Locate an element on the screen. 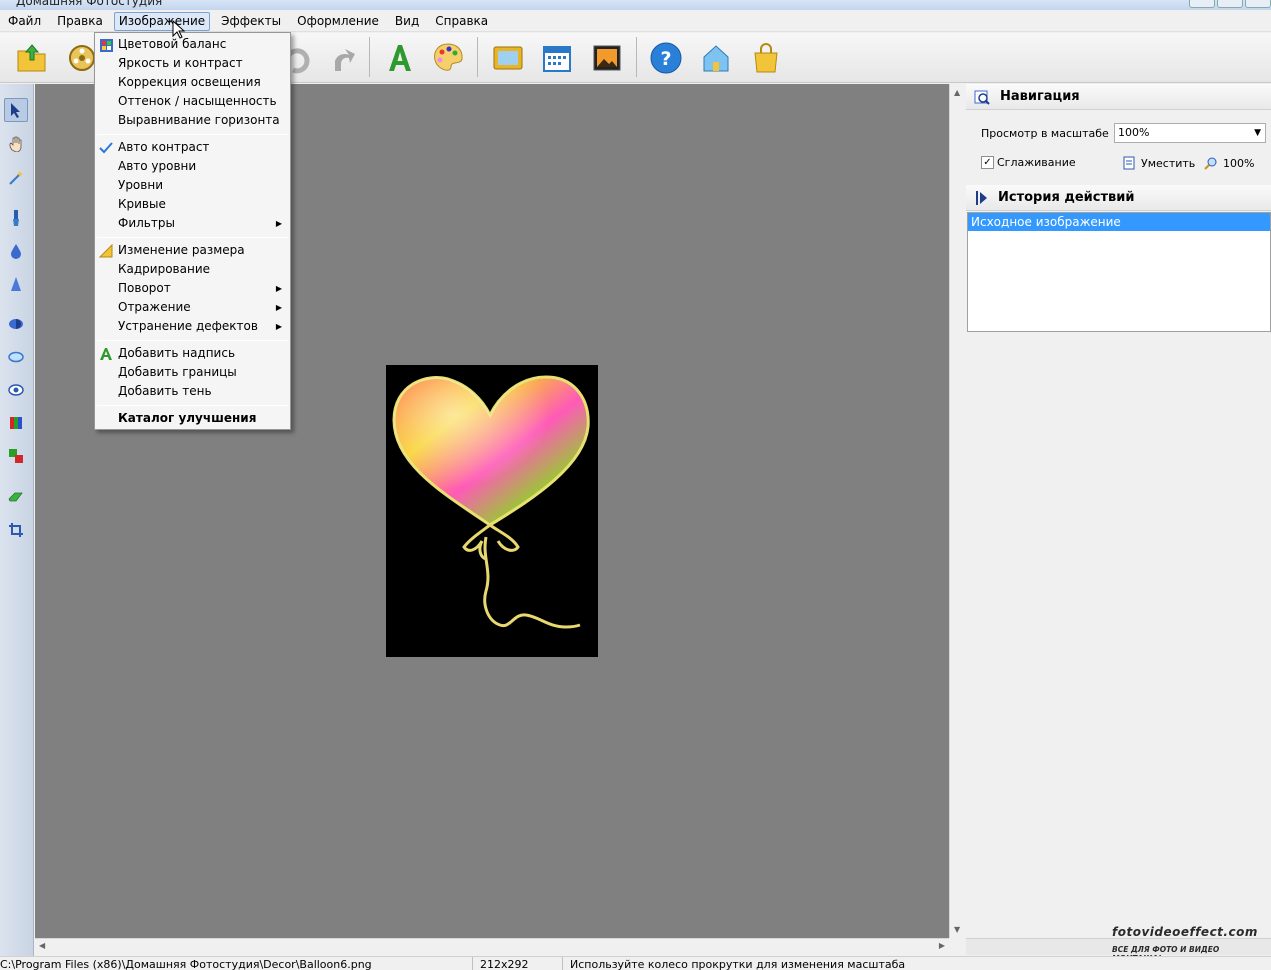 This screenshot has height=970, width=1271. menu-effects: Эффекты is located at coordinates (251, 21).